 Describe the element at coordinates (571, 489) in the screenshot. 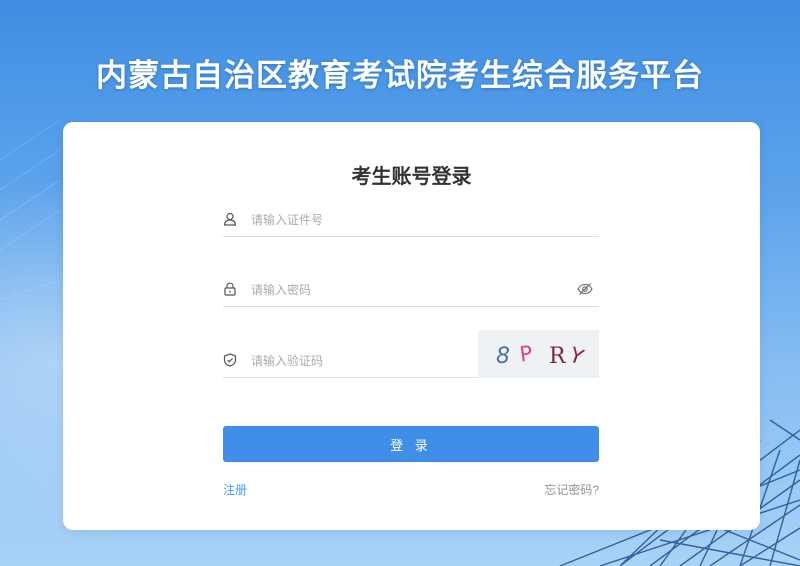

I see `forgot-password-link: 忘记密码?` at that location.